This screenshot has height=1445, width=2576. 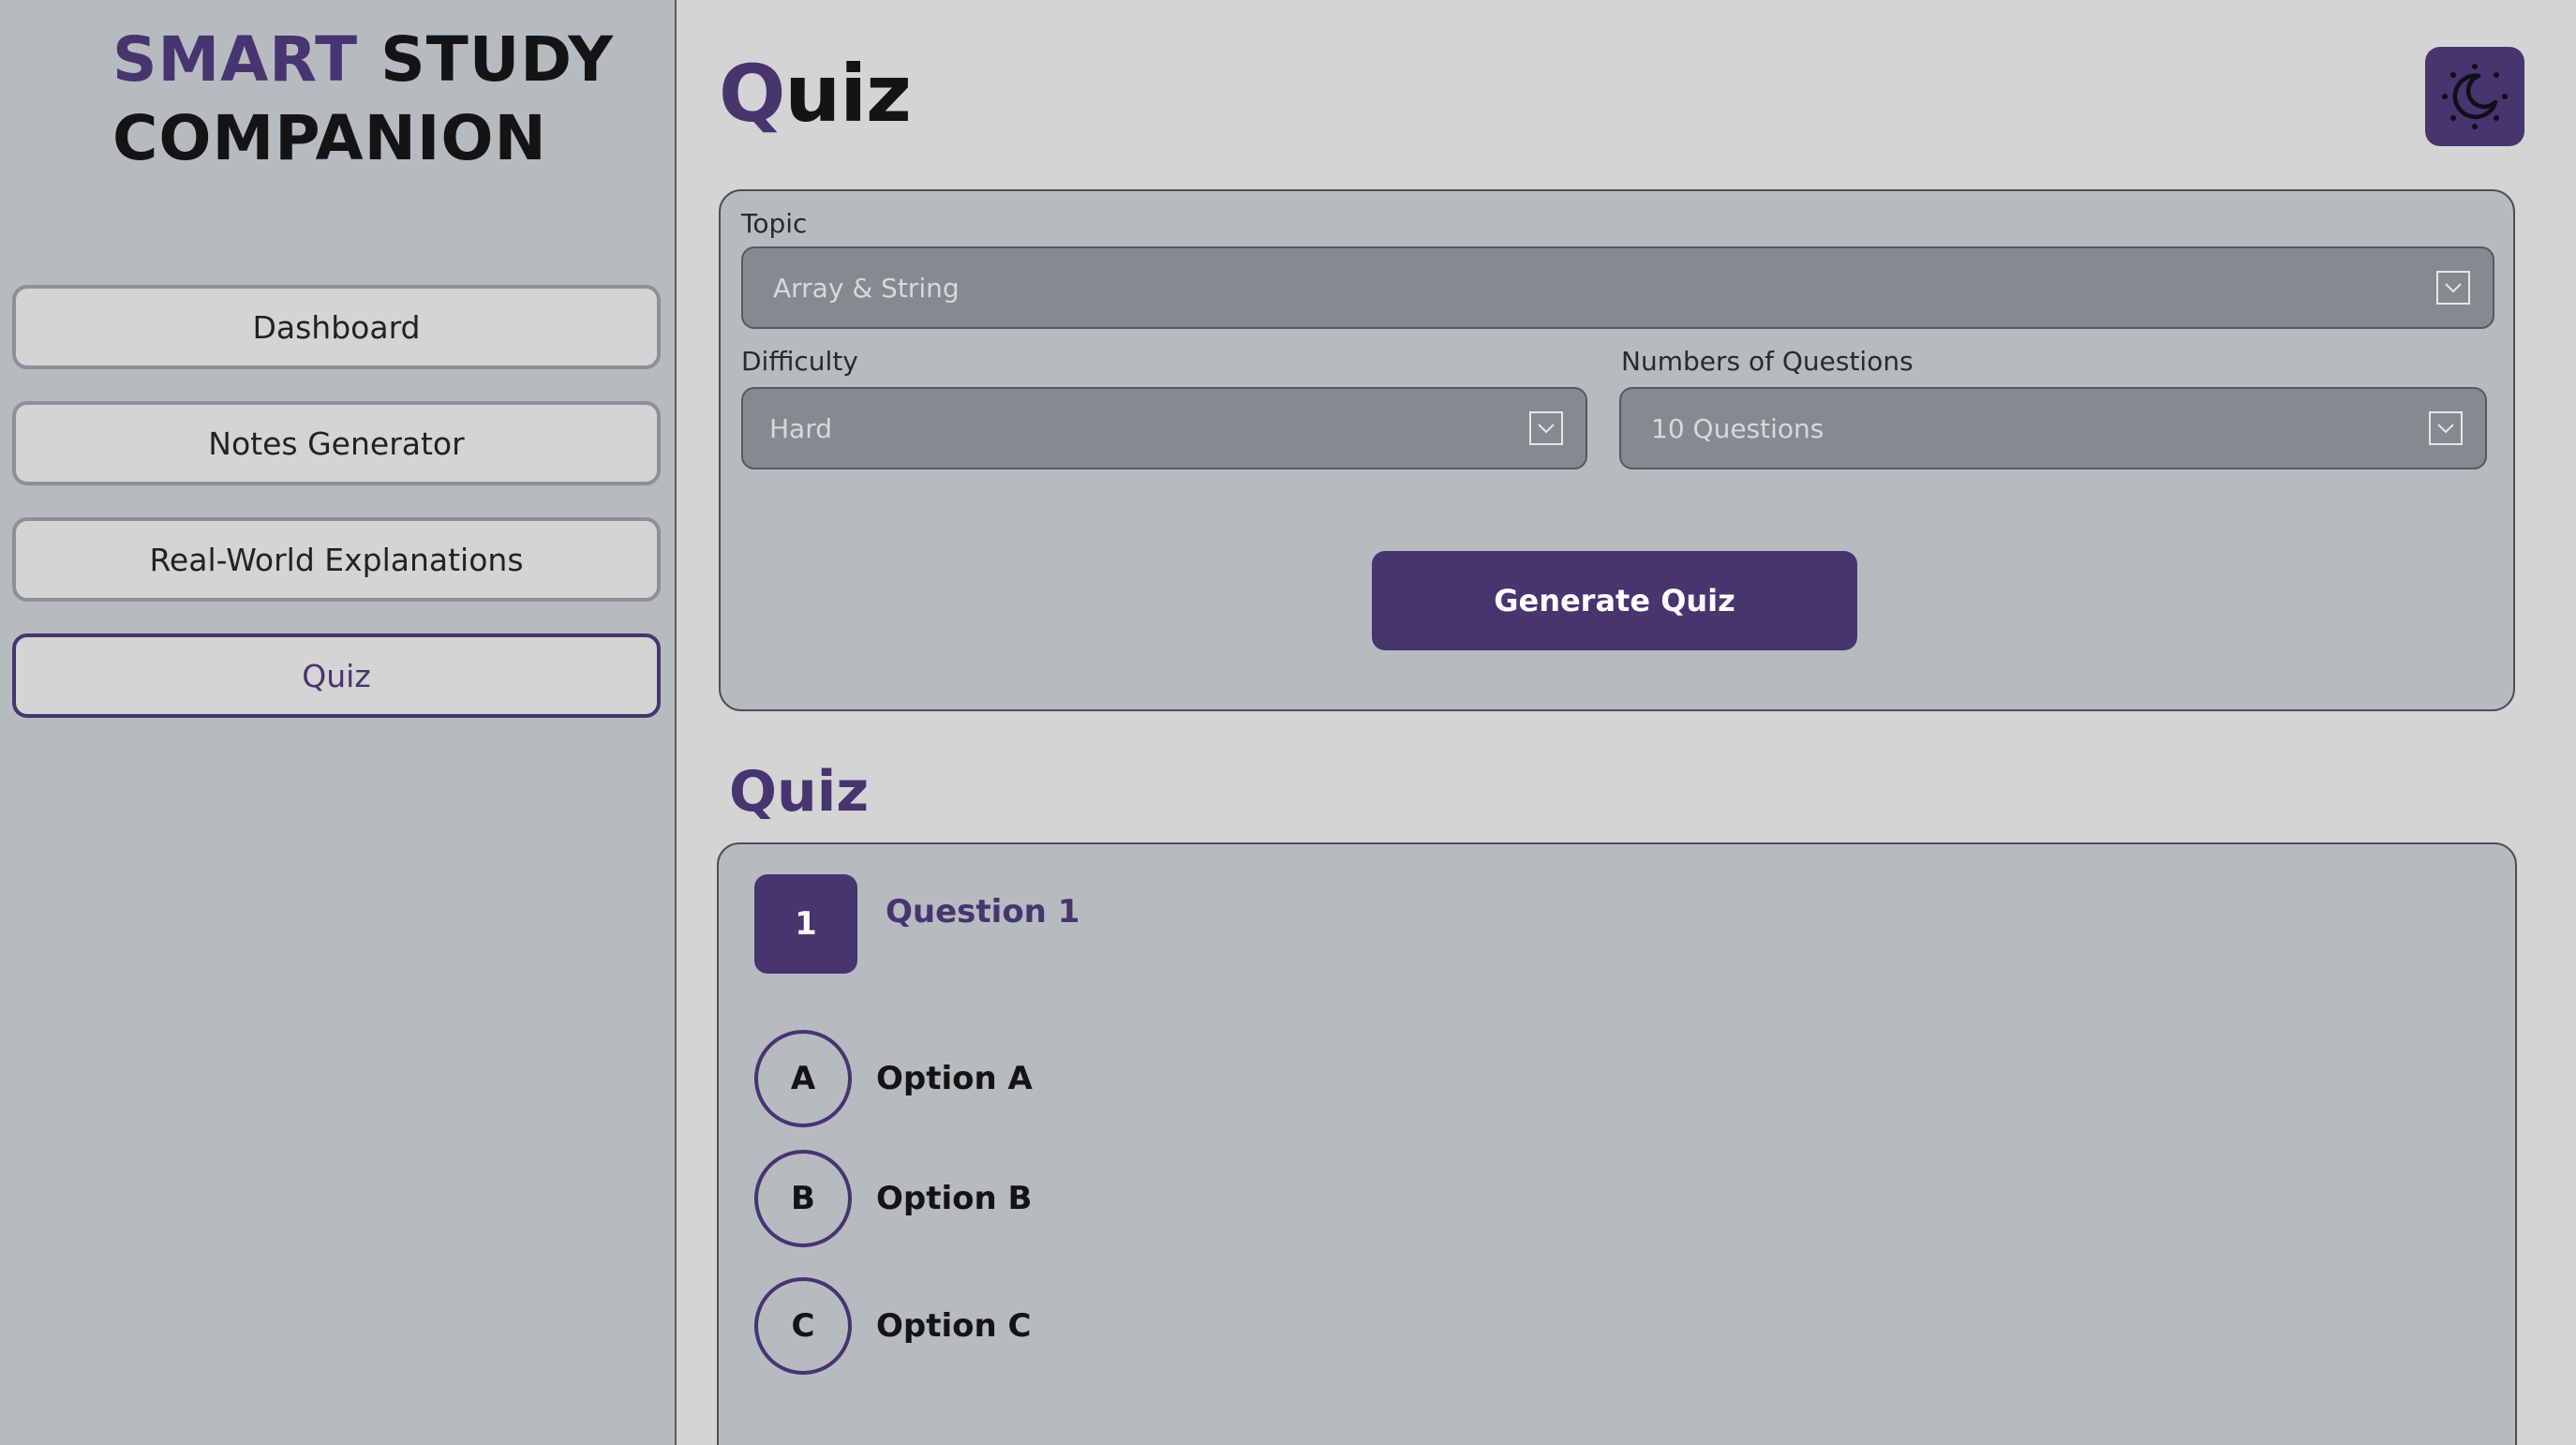 What do you see at coordinates (866, 288) in the screenshot?
I see `topic-select-value: Array & String` at bounding box center [866, 288].